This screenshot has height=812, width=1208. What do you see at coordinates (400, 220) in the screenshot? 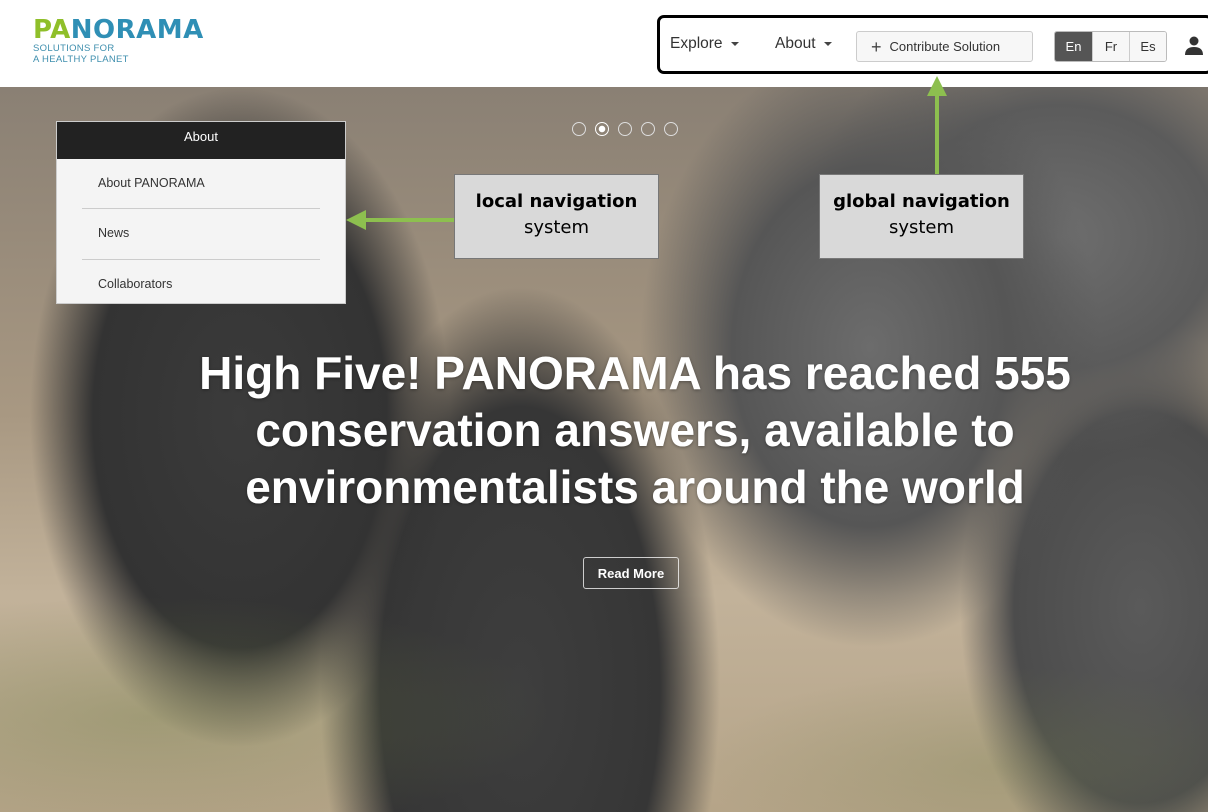
I see `arrow-left-icon` at bounding box center [400, 220].